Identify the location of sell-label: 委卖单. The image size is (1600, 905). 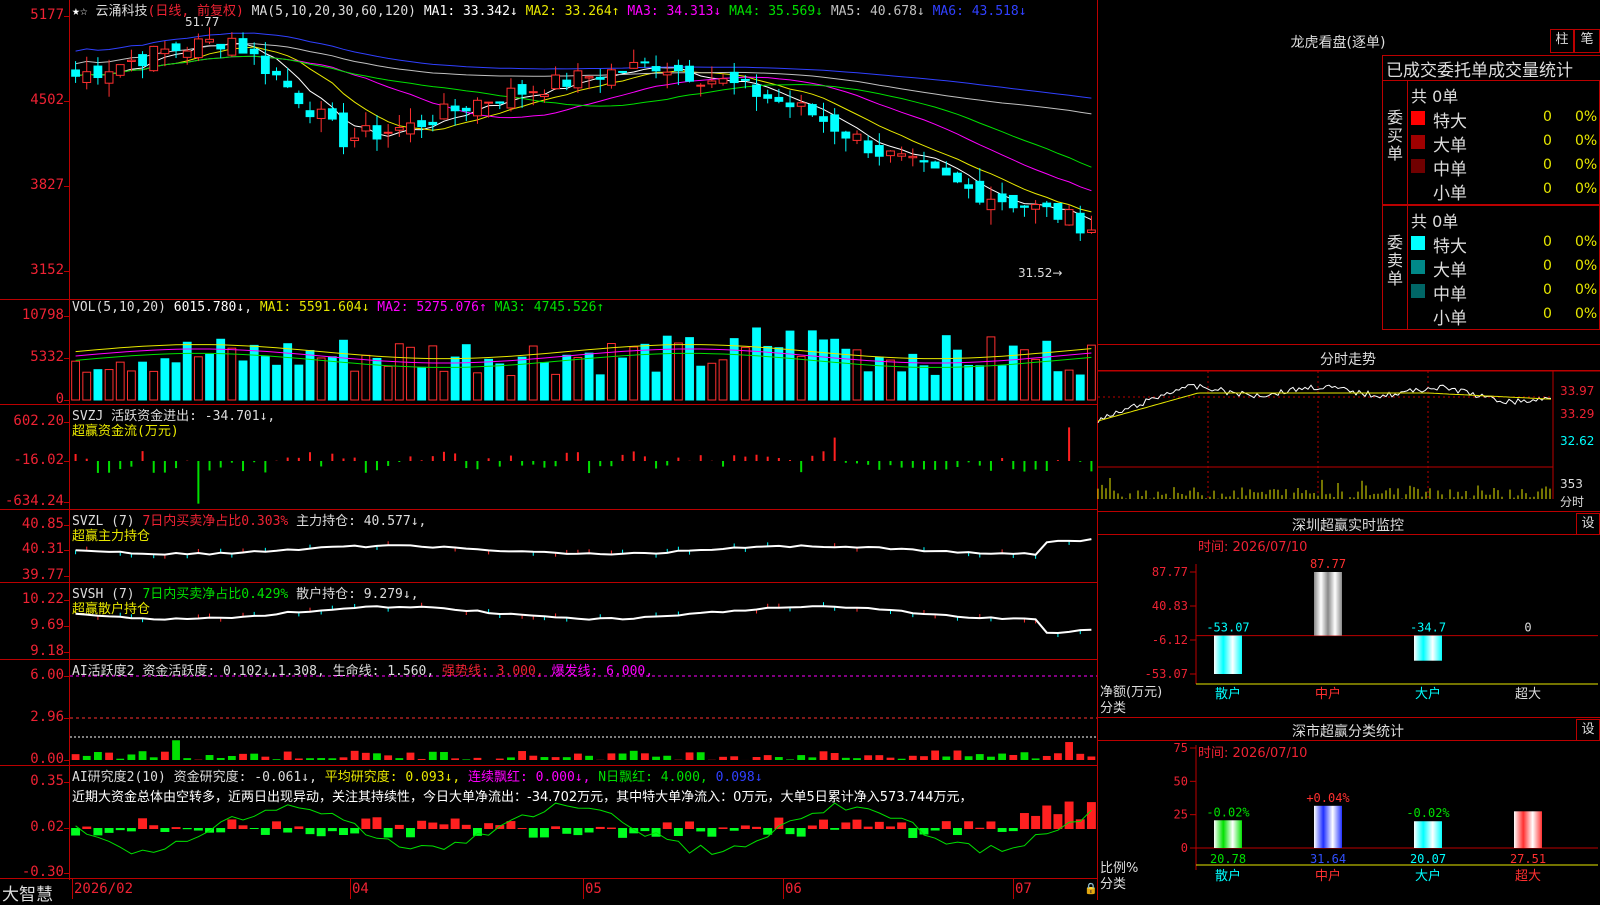
(1396, 261).